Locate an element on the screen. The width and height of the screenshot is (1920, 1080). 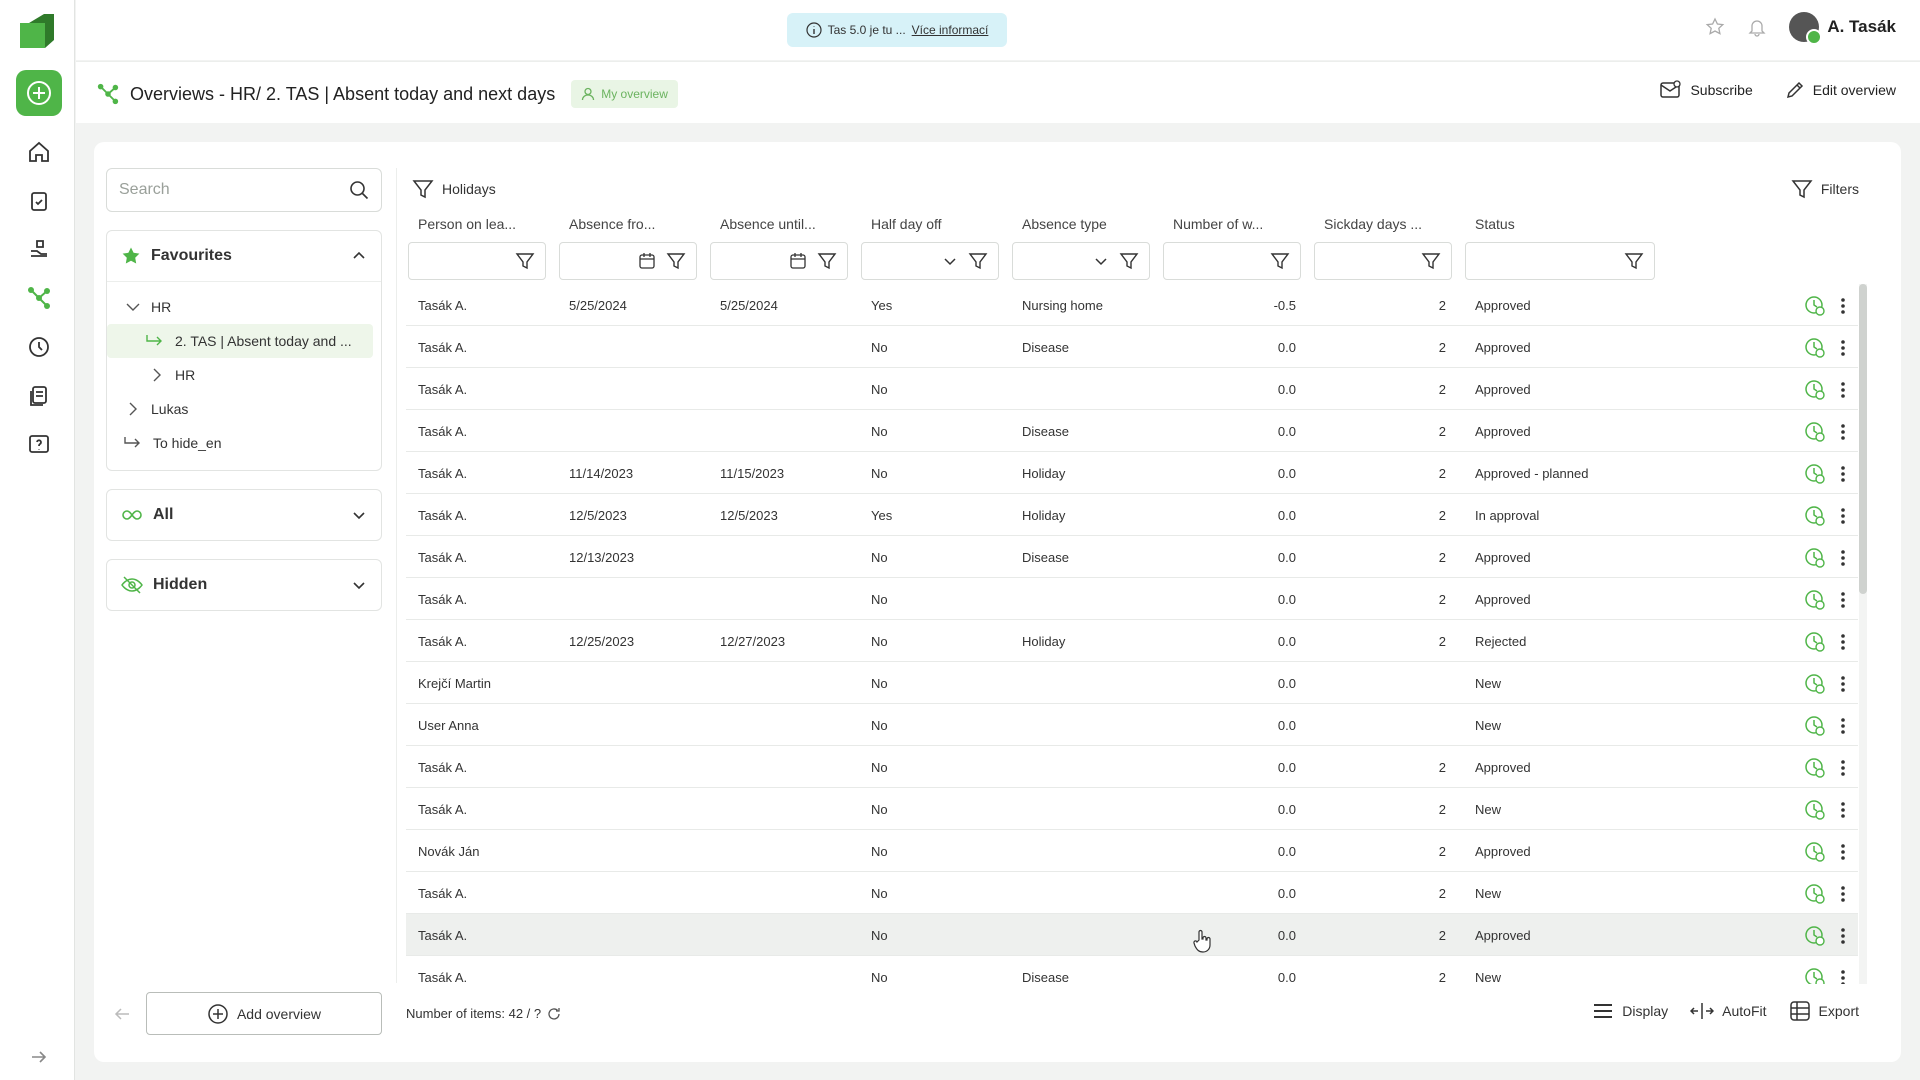
expand-arrow-icon is located at coordinates (39, 1057).